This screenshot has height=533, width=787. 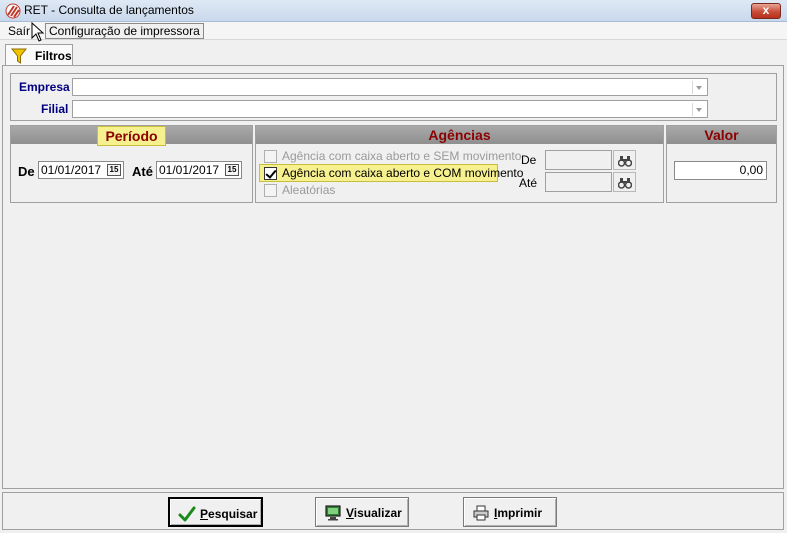 I want to click on pesquisar-button: Pesquisar, so click(x=215, y=512).